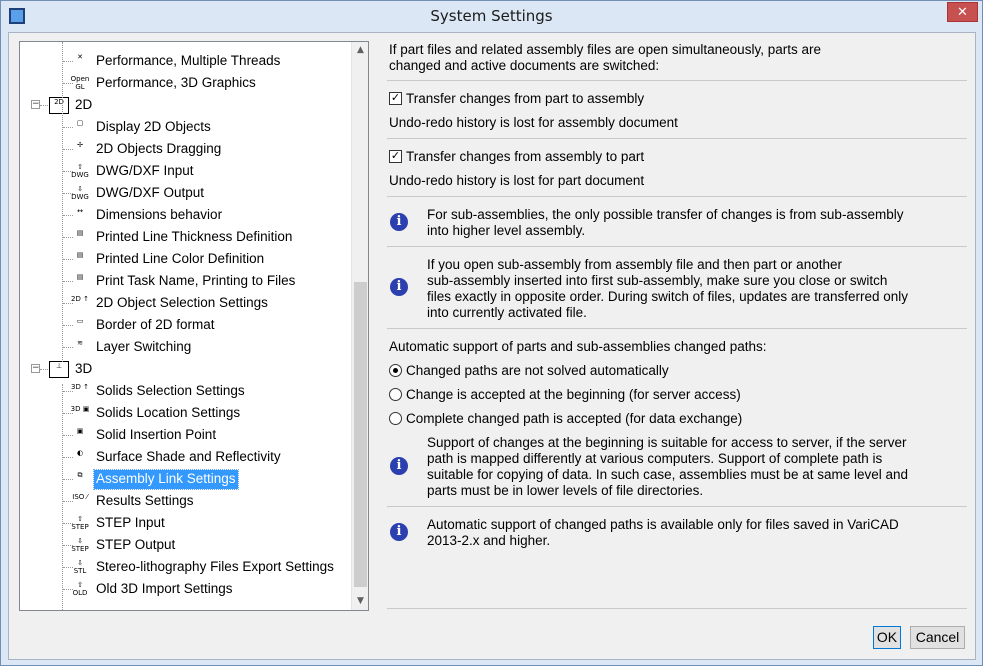 This screenshot has width=983, height=666. I want to click on tree-item-label: Results Settings, so click(145, 501).